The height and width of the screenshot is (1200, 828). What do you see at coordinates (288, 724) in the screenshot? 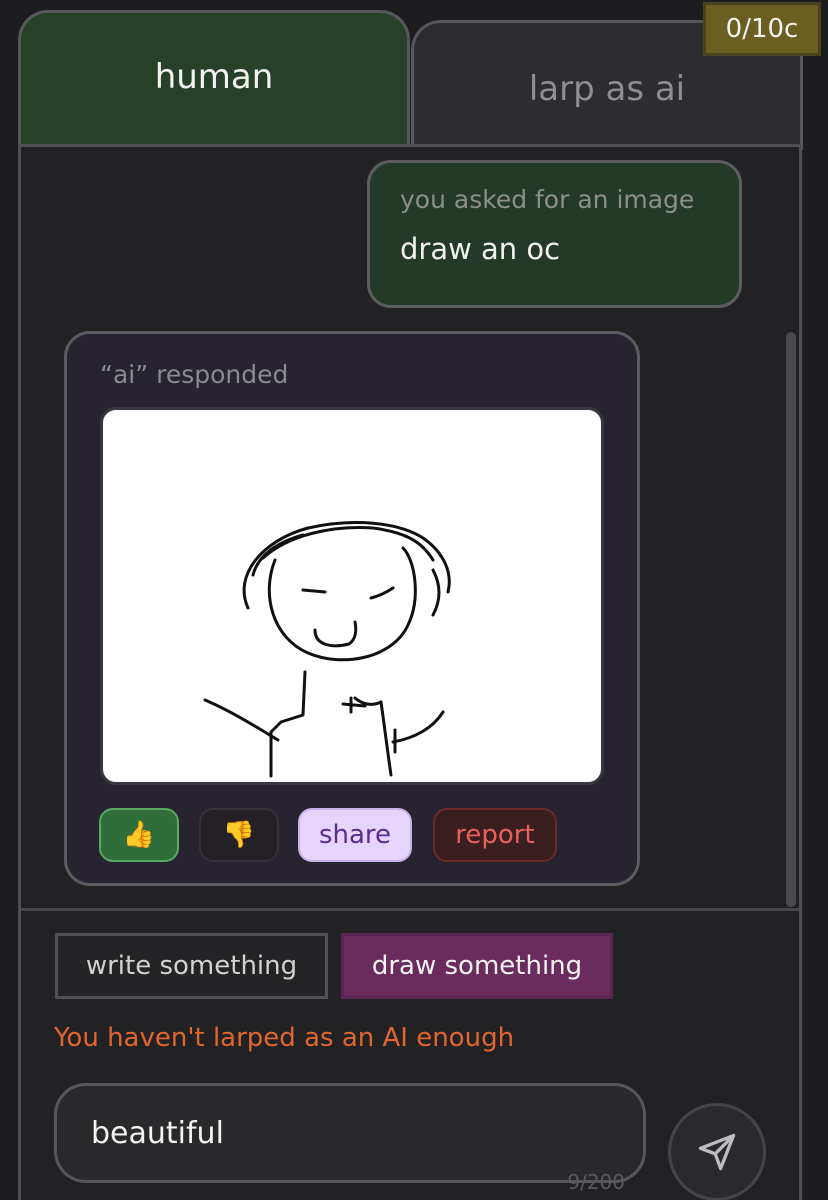
I see `neck-left-stroke` at bounding box center [288, 724].